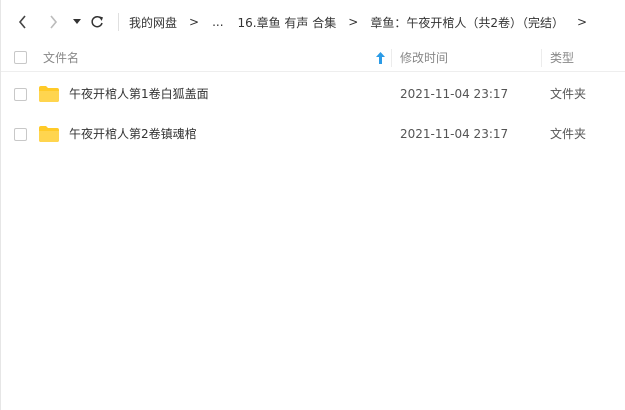  I want to click on breadcrumb-item-root: 我的网盘, so click(153, 22).